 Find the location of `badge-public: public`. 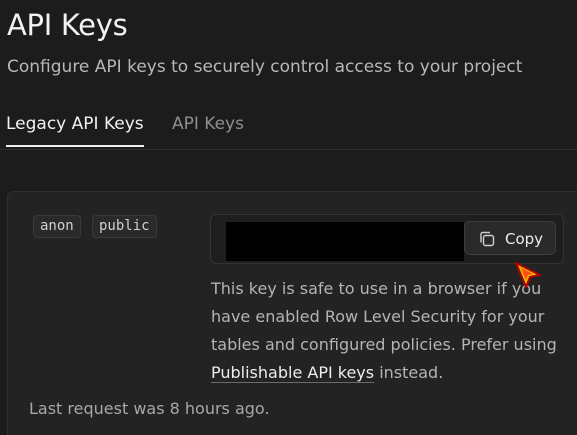

badge-public: public is located at coordinates (124, 226).